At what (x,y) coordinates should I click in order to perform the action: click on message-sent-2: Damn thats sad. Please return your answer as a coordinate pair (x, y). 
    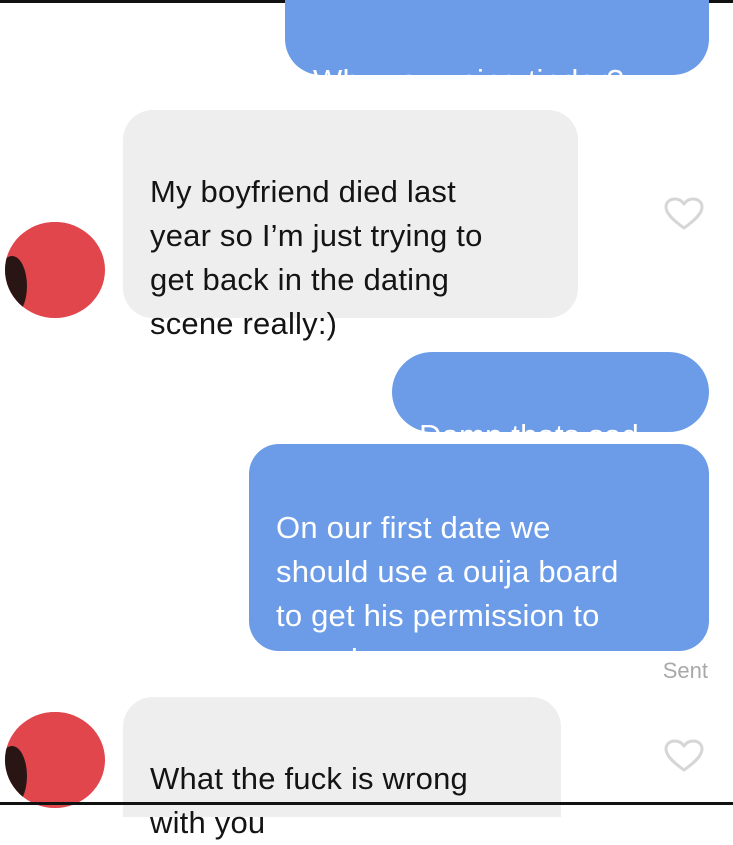
    Looking at the image, I should click on (550, 402).